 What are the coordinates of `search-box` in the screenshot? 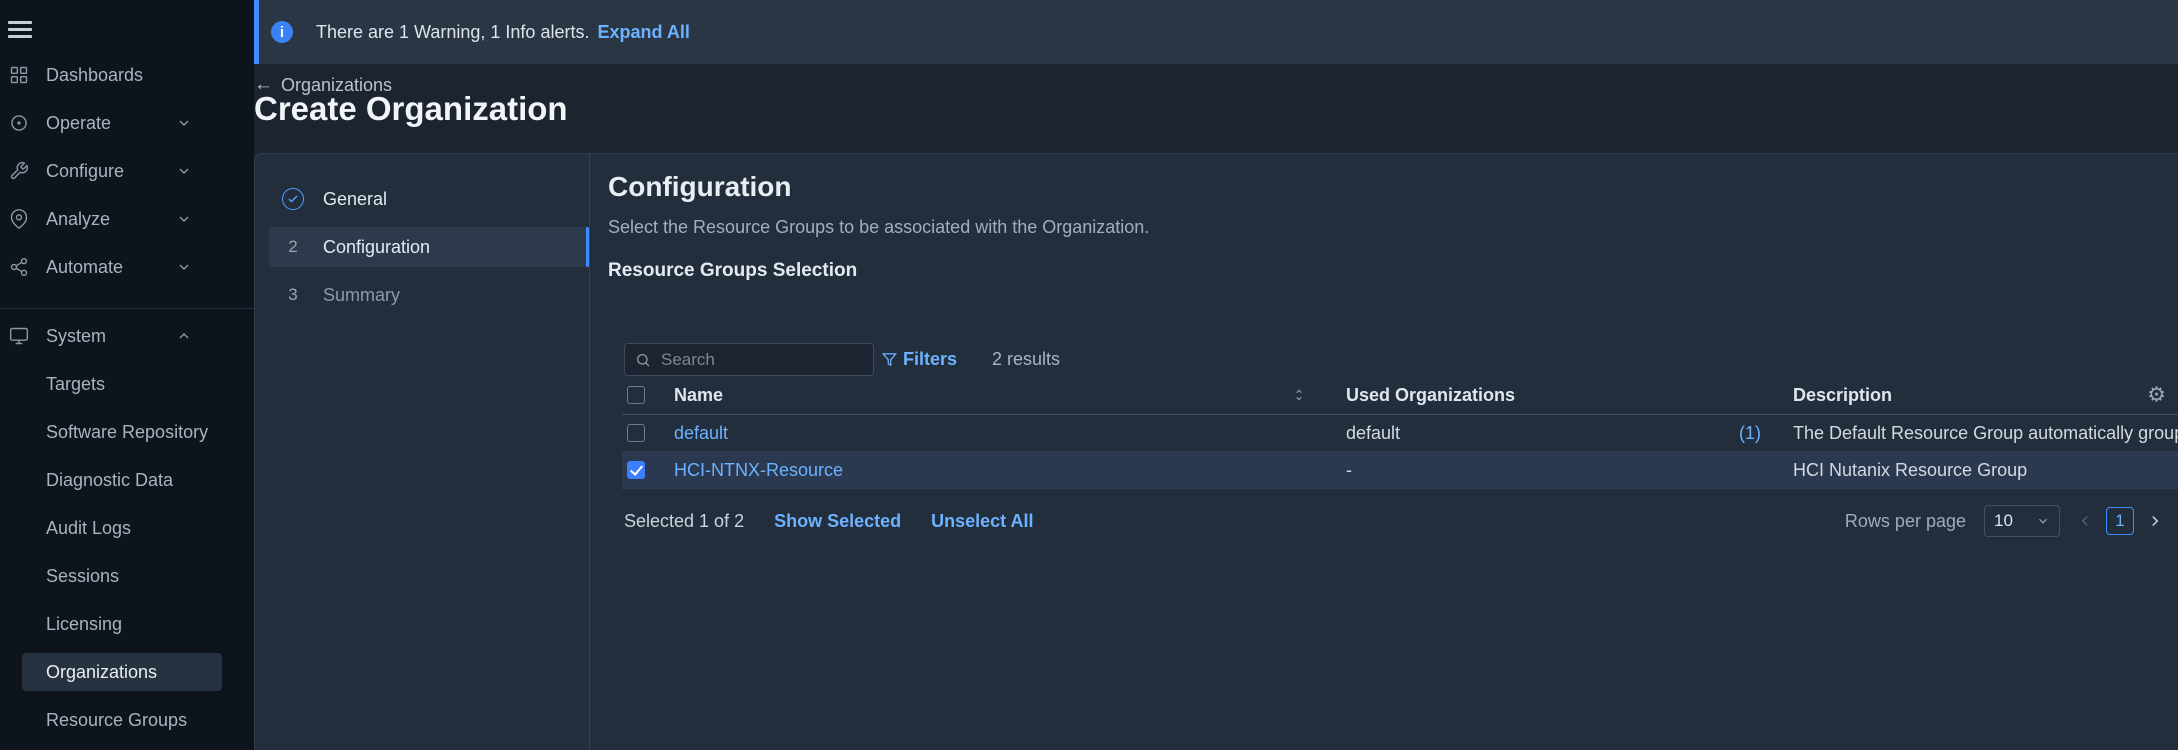 It's located at (749, 359).